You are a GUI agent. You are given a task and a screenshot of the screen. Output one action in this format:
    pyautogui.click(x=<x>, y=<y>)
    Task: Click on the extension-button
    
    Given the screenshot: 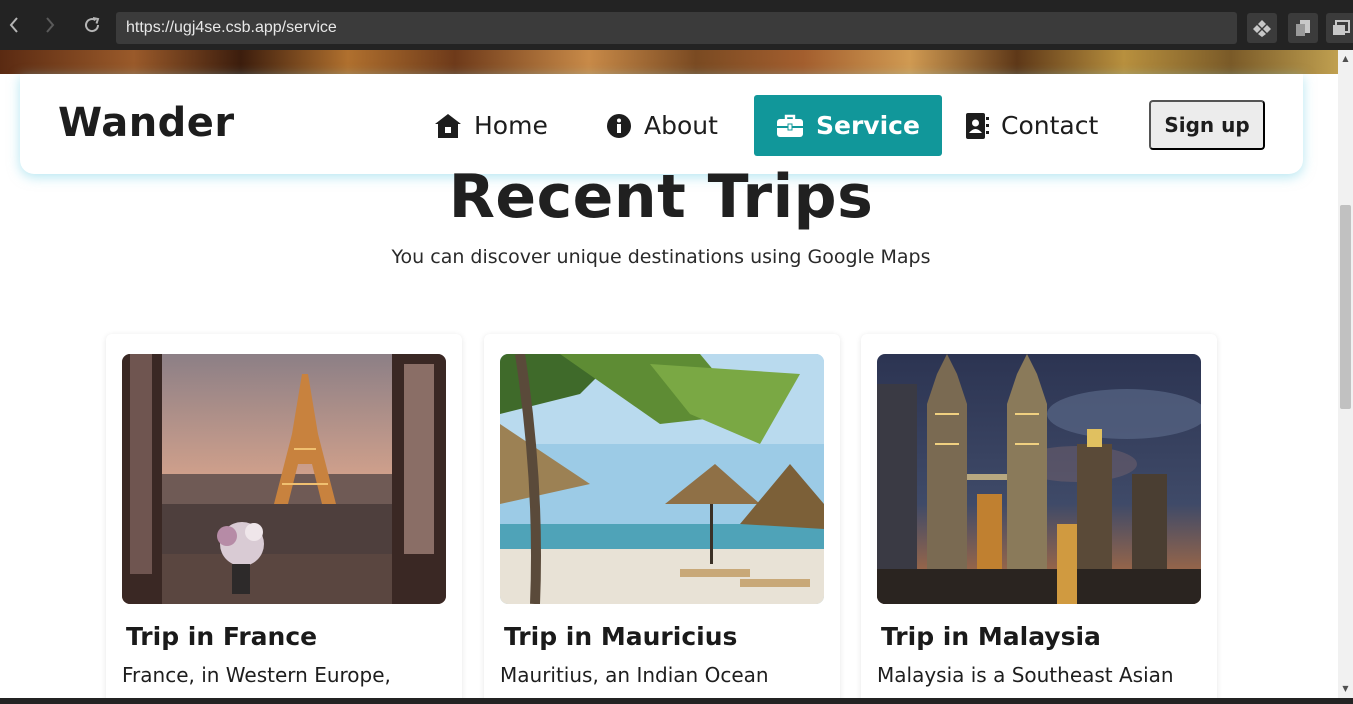 What is the action you would take?
    pyautogui.click(x=1262, y=28)
    